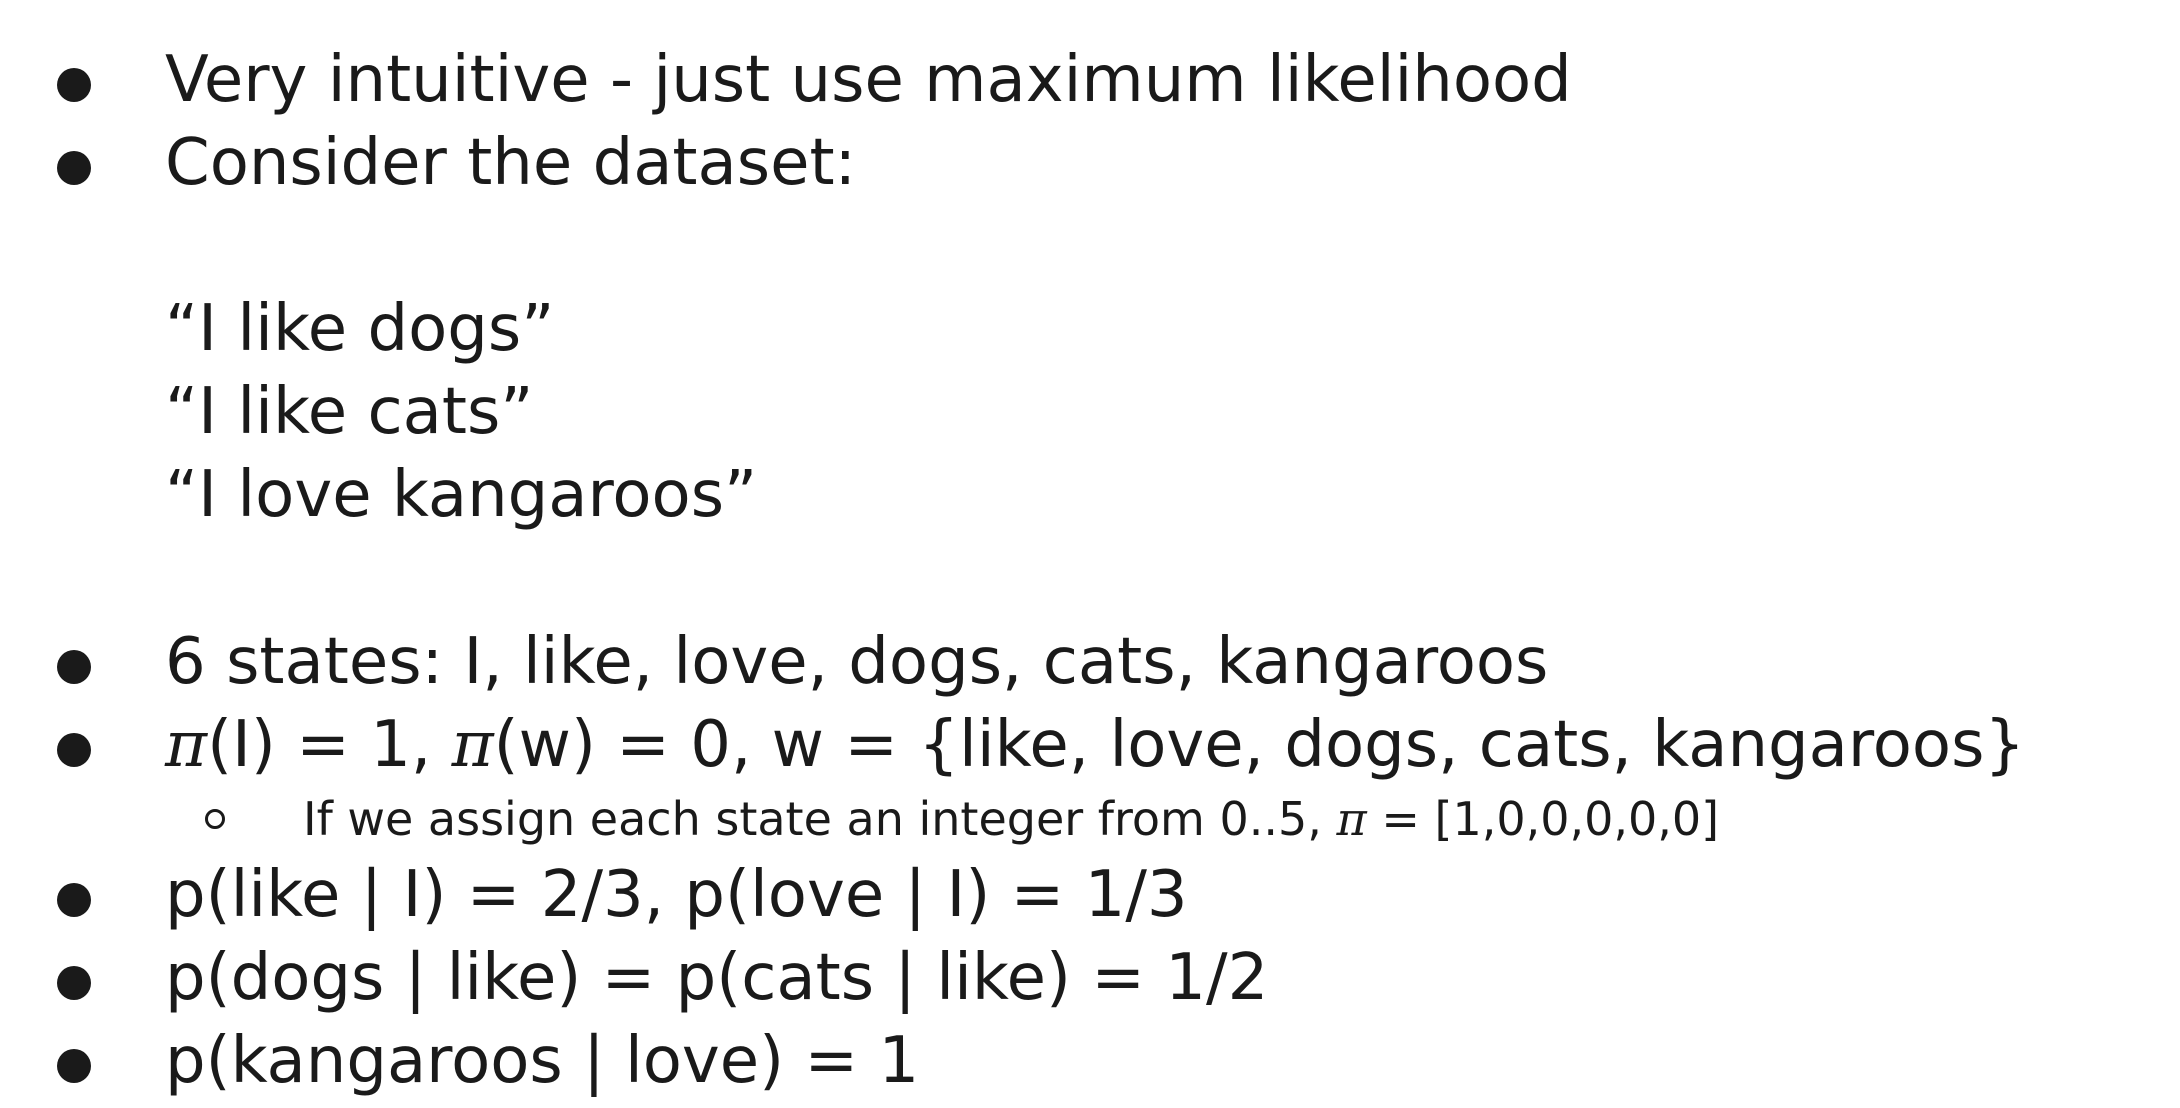  What do you see at coordinates (1090, 412) in the screenshot?
I see `dataset-line-2: “I like cats”` at bounding box center [1090, 412].